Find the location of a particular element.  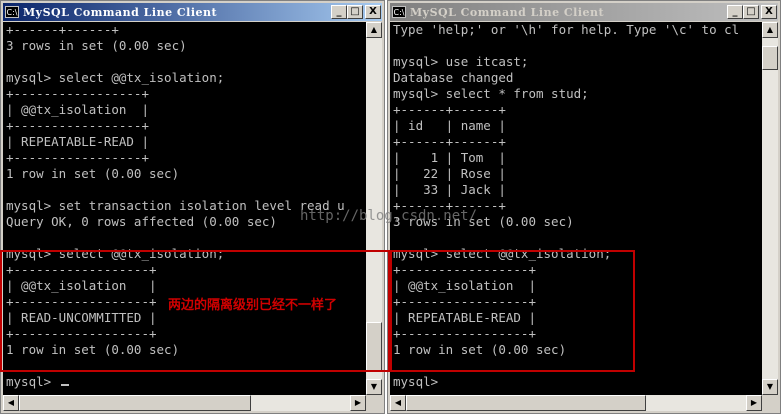

console-line: | 1 | Tom | is located at coordinates (449, 157).